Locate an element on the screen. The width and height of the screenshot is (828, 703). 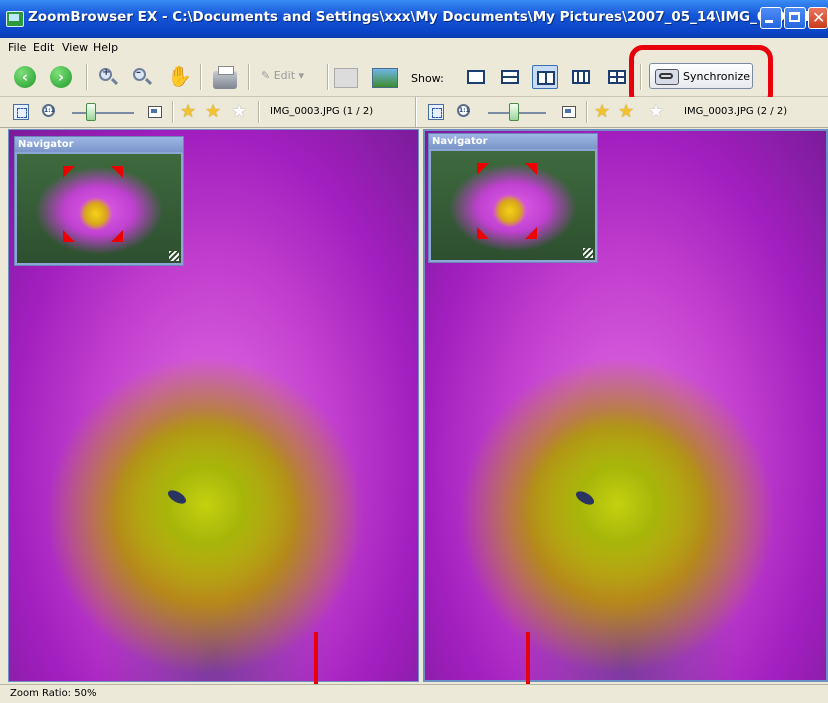
maximize-icon is located at coordinates (794, 17).